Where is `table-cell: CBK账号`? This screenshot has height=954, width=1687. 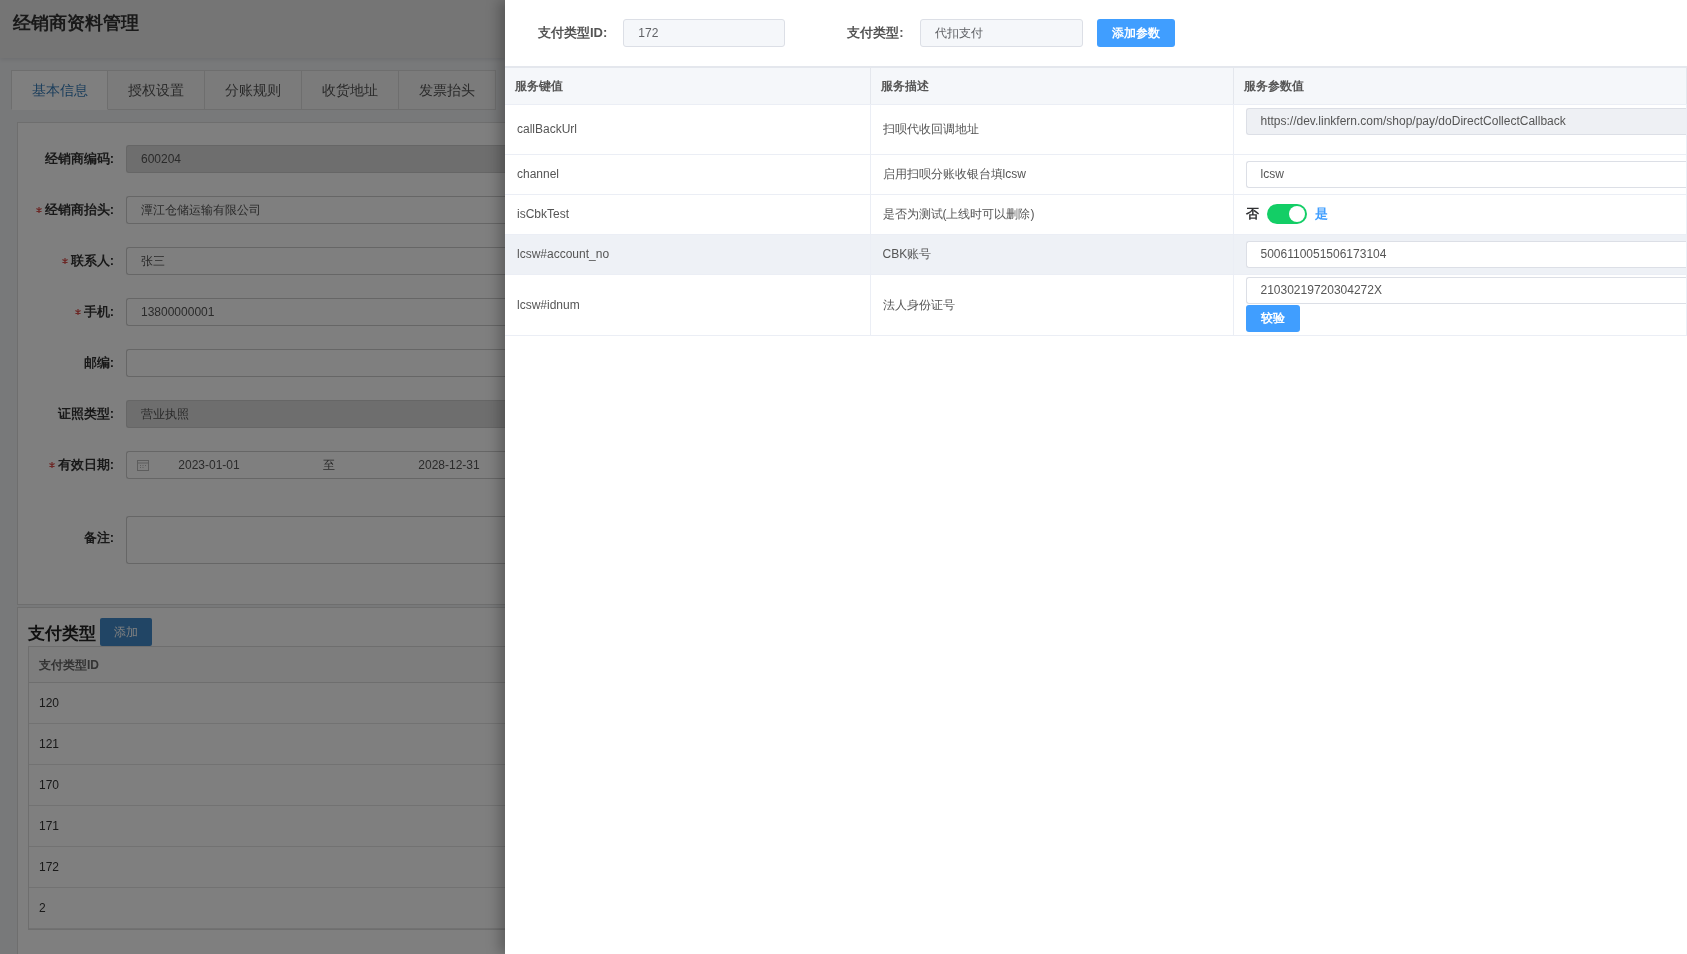 table-cell: CBK账号 is located at coordinates (907, 254).